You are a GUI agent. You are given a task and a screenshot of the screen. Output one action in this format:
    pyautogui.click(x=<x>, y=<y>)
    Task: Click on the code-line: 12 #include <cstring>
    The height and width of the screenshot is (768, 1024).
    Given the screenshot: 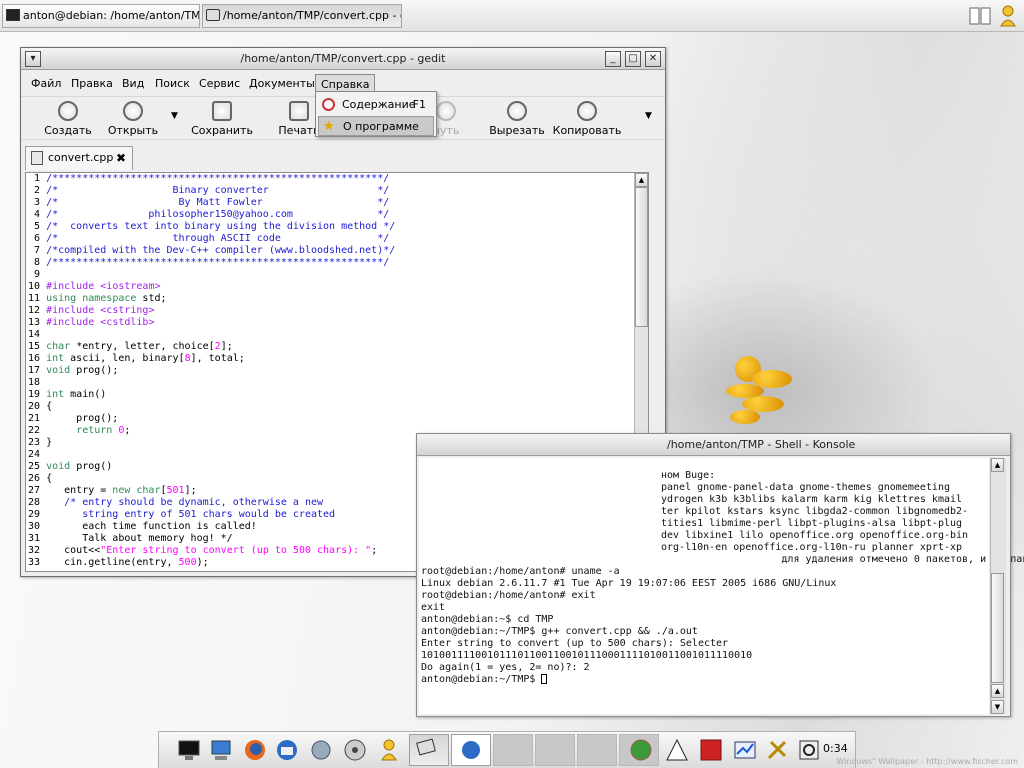 What is the action you would take?
    pyautogui.click(x=91, y=310)
    